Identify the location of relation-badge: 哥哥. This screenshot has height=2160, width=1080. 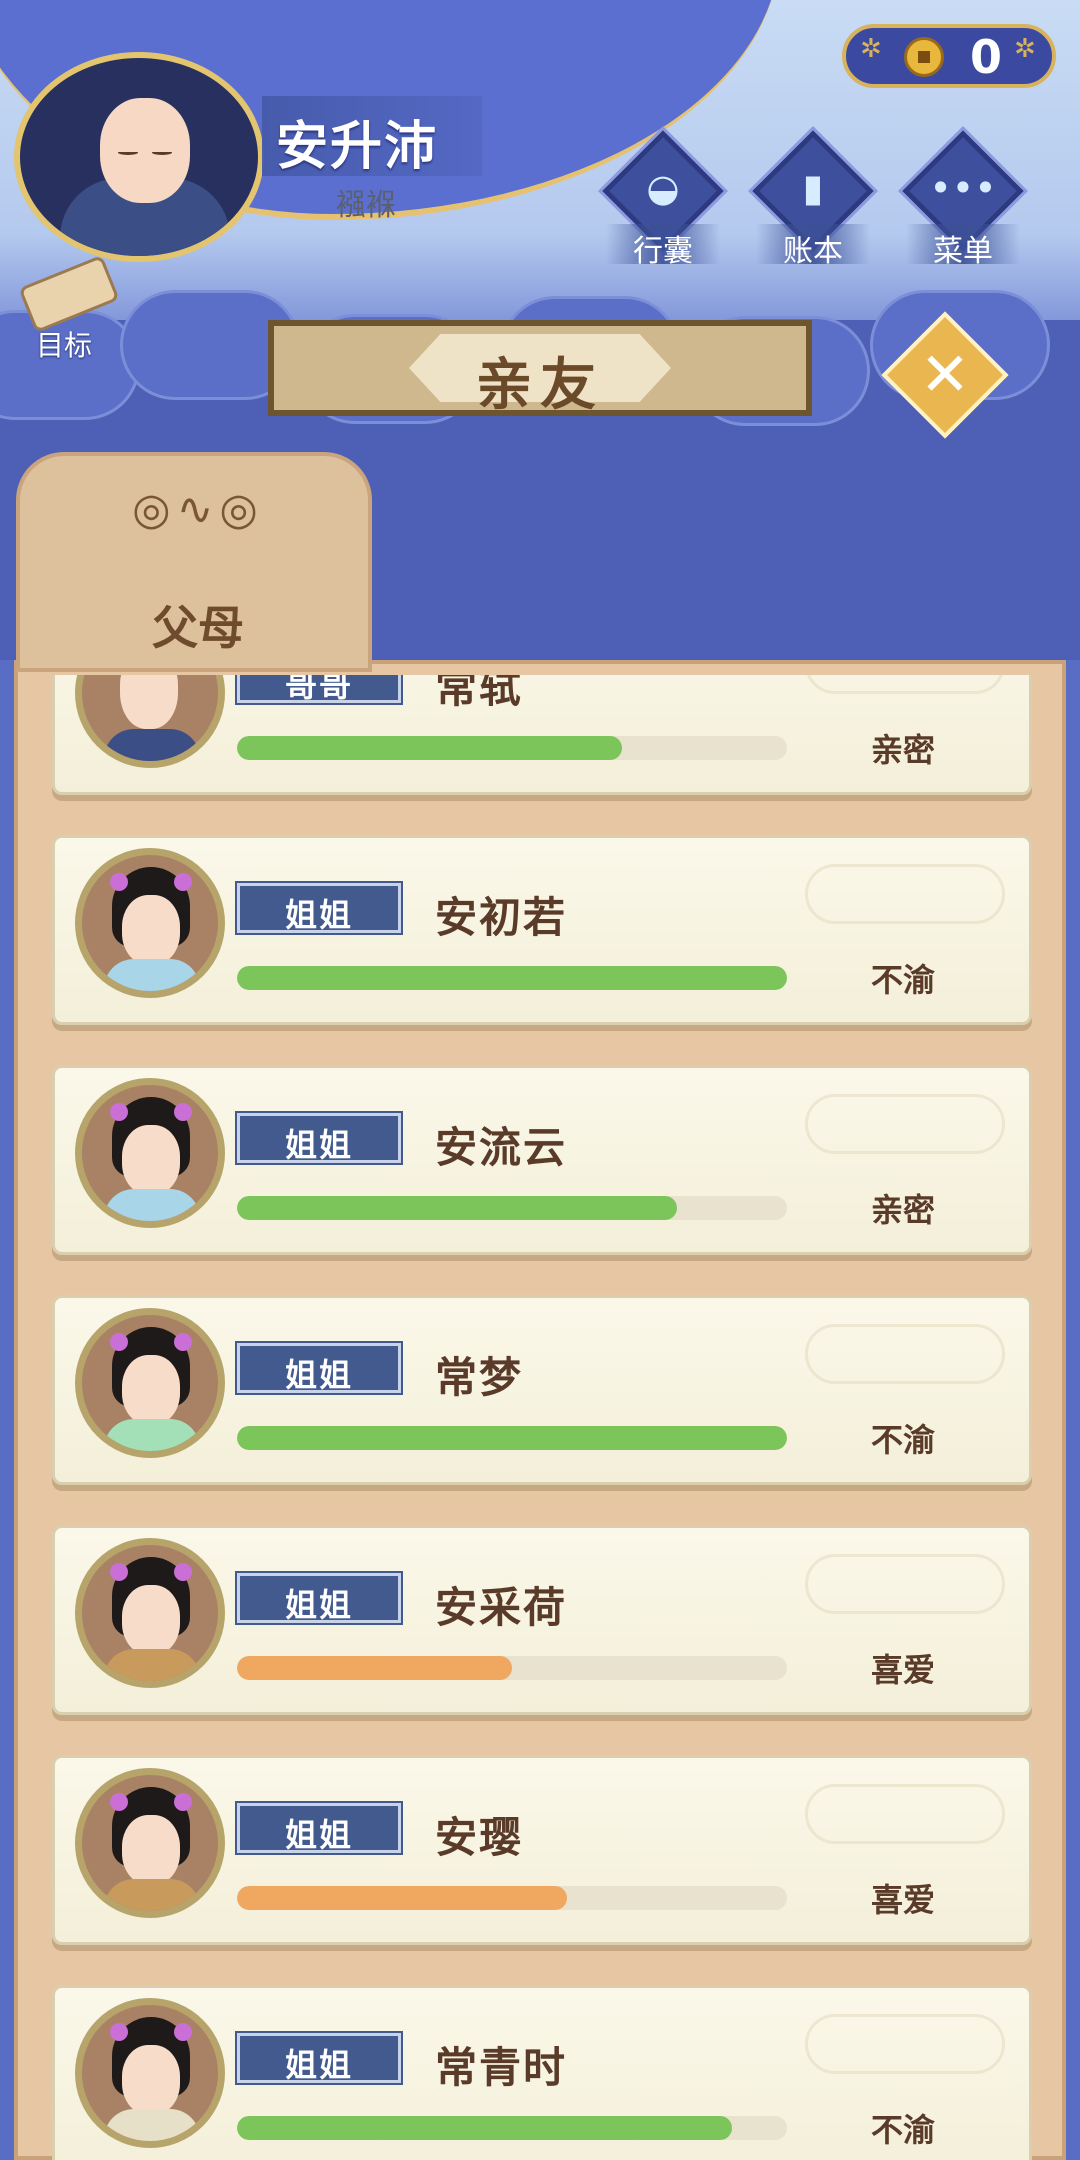
(319, 690).